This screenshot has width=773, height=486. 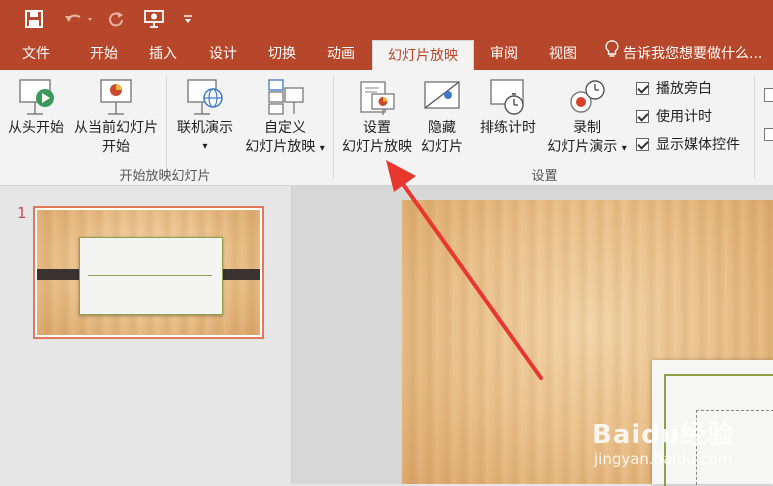 I want to click on watermark-url: jingyan.baidu.com, so click(x=663, y=459).